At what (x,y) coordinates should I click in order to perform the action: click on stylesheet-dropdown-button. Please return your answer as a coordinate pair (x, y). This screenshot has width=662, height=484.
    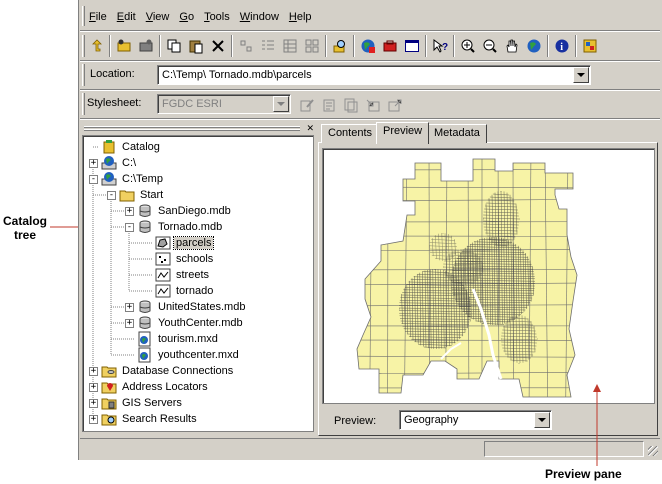
    Looking at the image, I should click on (281, 104).